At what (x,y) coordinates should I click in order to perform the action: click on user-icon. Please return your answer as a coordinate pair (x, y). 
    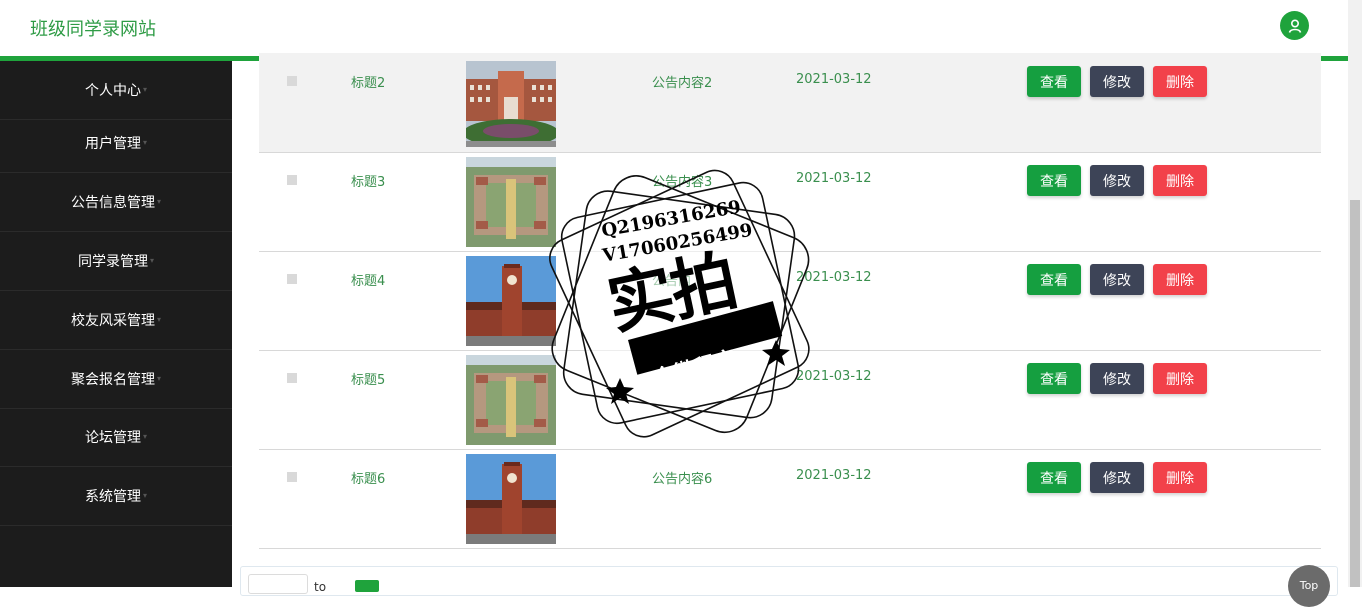
    Looking at the image, I should click on (1294, 25).